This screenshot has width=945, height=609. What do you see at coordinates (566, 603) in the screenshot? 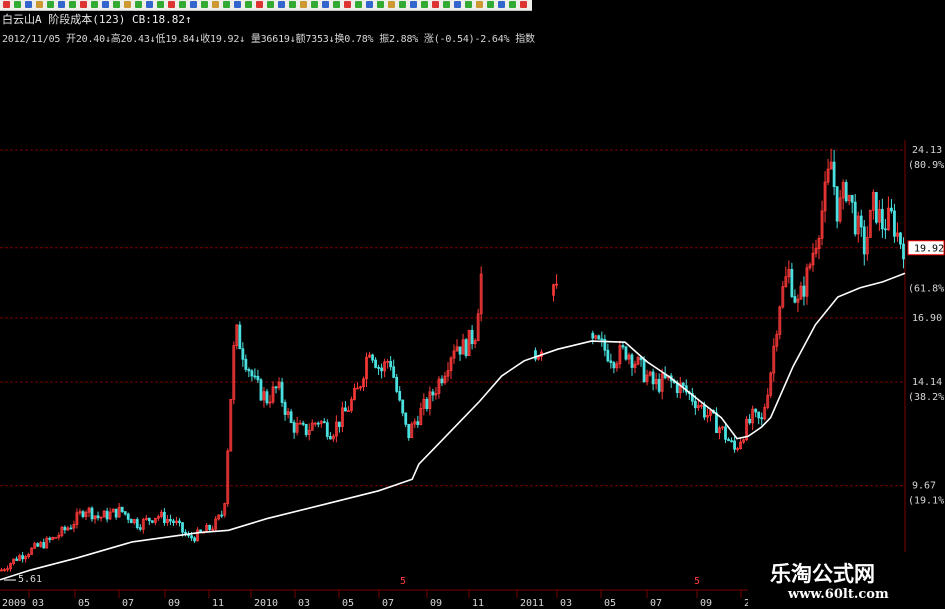
I see `x-tick-label: 03` at bounding box center [566, 603].